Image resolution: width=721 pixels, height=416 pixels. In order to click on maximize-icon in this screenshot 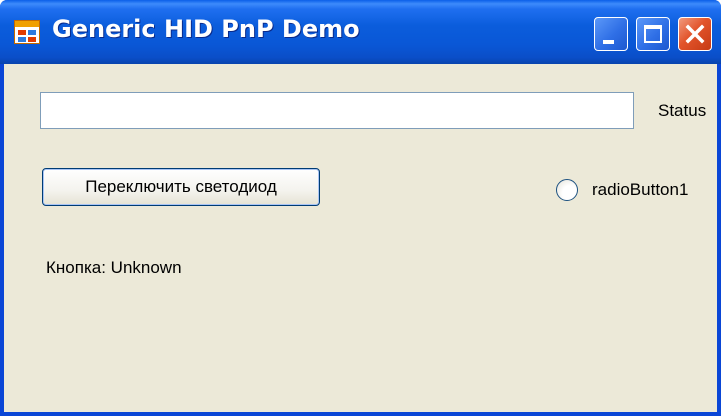, I will do `click(653, 34)`.